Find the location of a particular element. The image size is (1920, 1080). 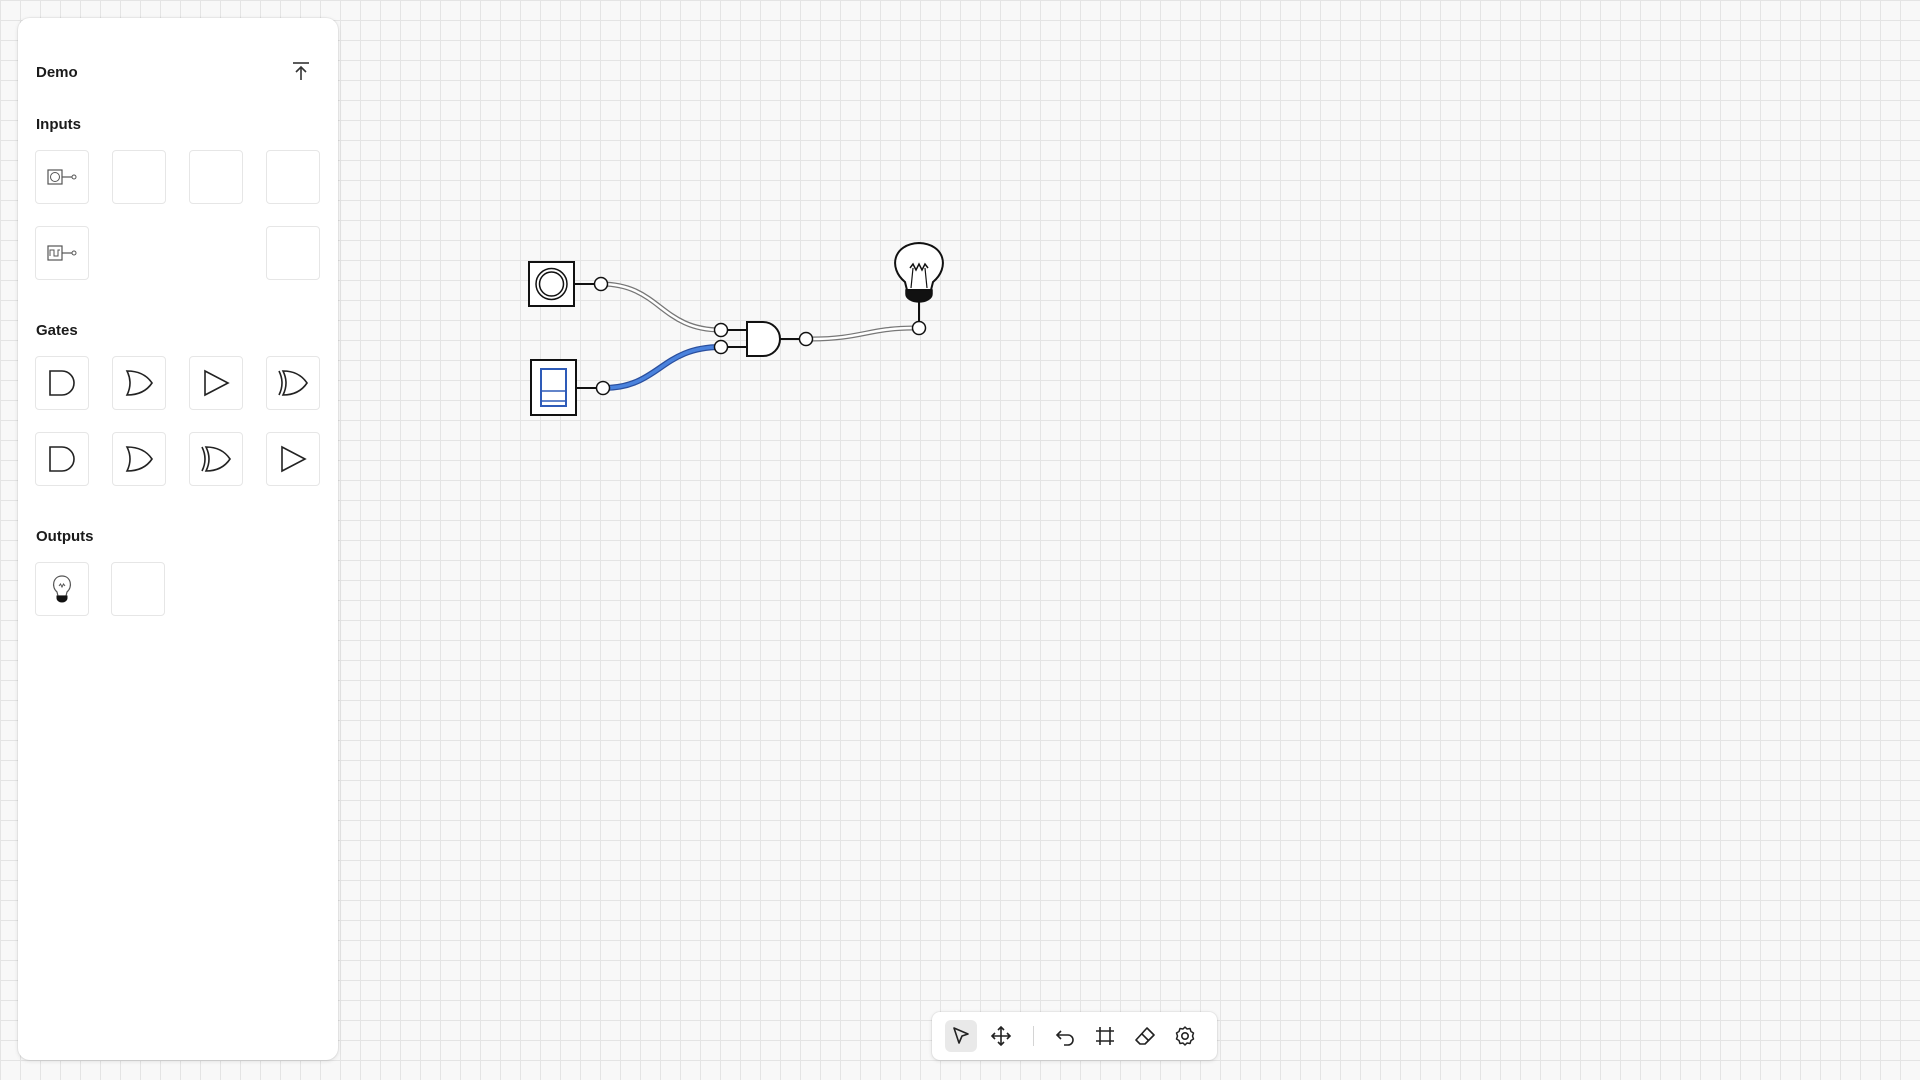

tile-and-gate is located at coordinates (62, 383).